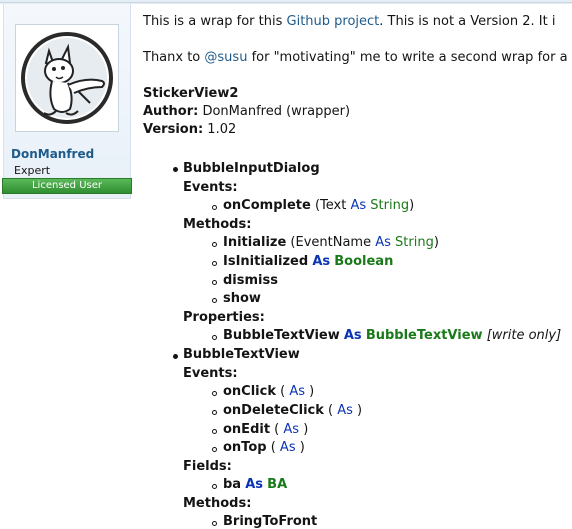  What do you see at coordinates (251, 168) in the screenshot?
I see `class-bubbleinputdialog: BubbleInputDialog` at bounding box center [251, 168].